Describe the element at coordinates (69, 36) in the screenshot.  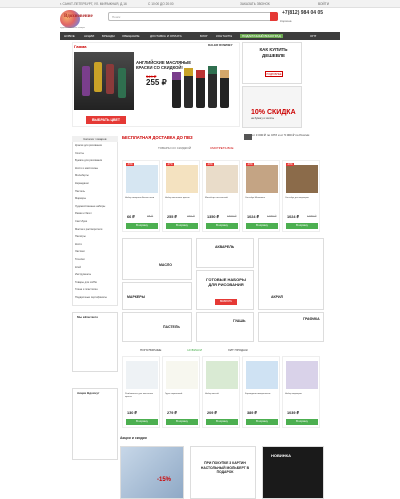
I see `nav-item: НОВОЕ` at that location.